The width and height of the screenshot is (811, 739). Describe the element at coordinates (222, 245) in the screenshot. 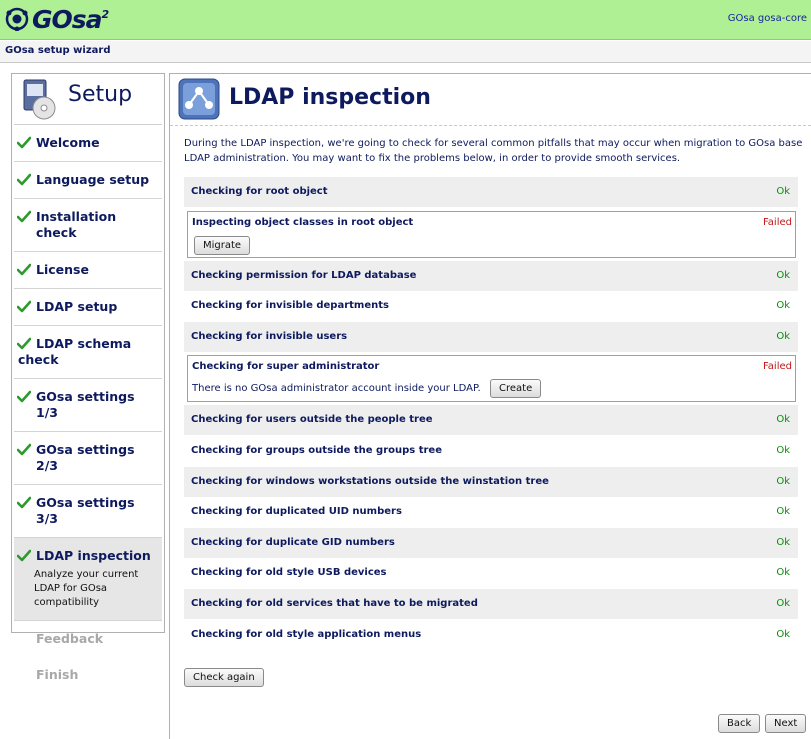

I see `migrate-button: Migrate` at that location.